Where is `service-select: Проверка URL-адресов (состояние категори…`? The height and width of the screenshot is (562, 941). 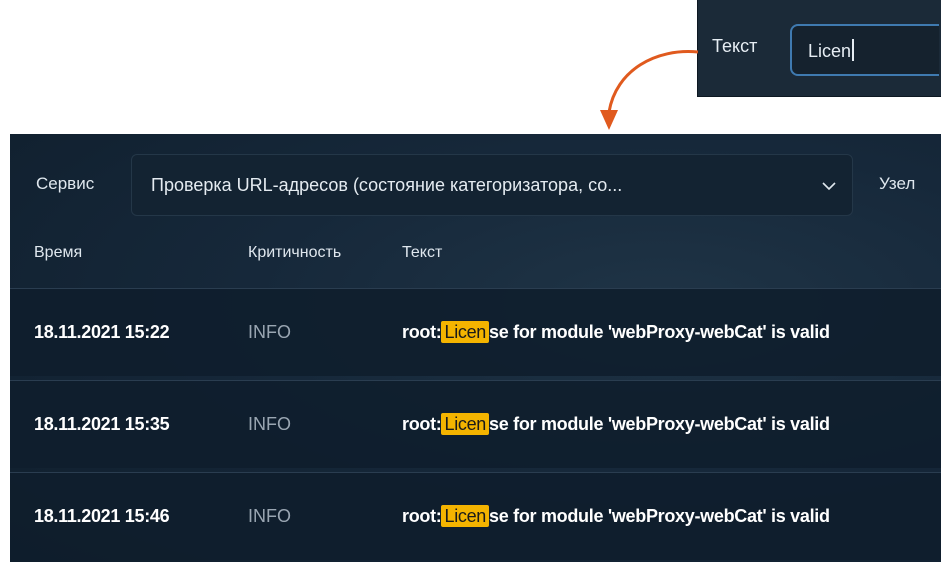 service-select: Проверка URL-адресов (состояние категори… is located at coordinates (492, 185).